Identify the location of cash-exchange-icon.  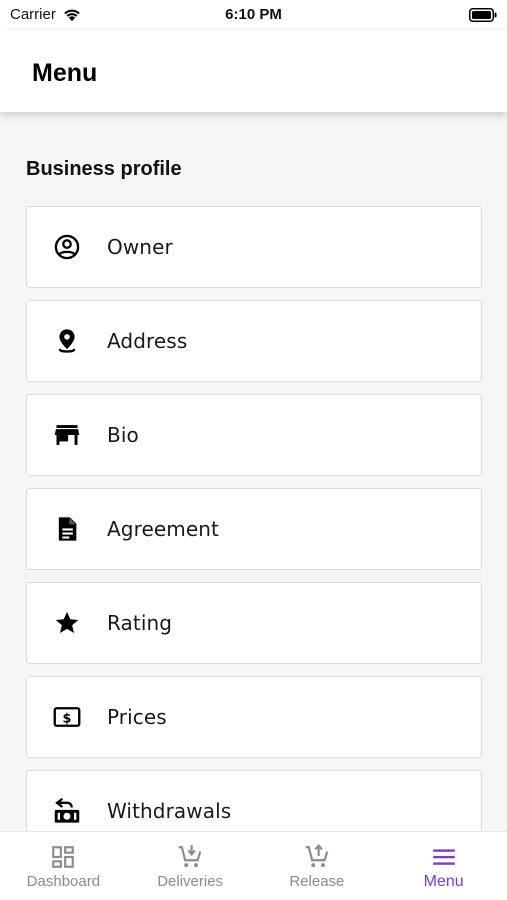
(67, 811).